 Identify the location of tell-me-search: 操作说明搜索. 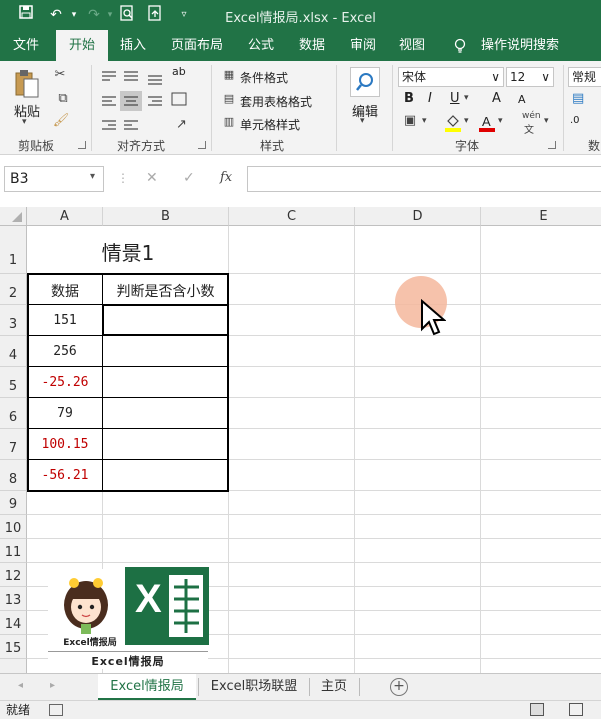
(520, 45).